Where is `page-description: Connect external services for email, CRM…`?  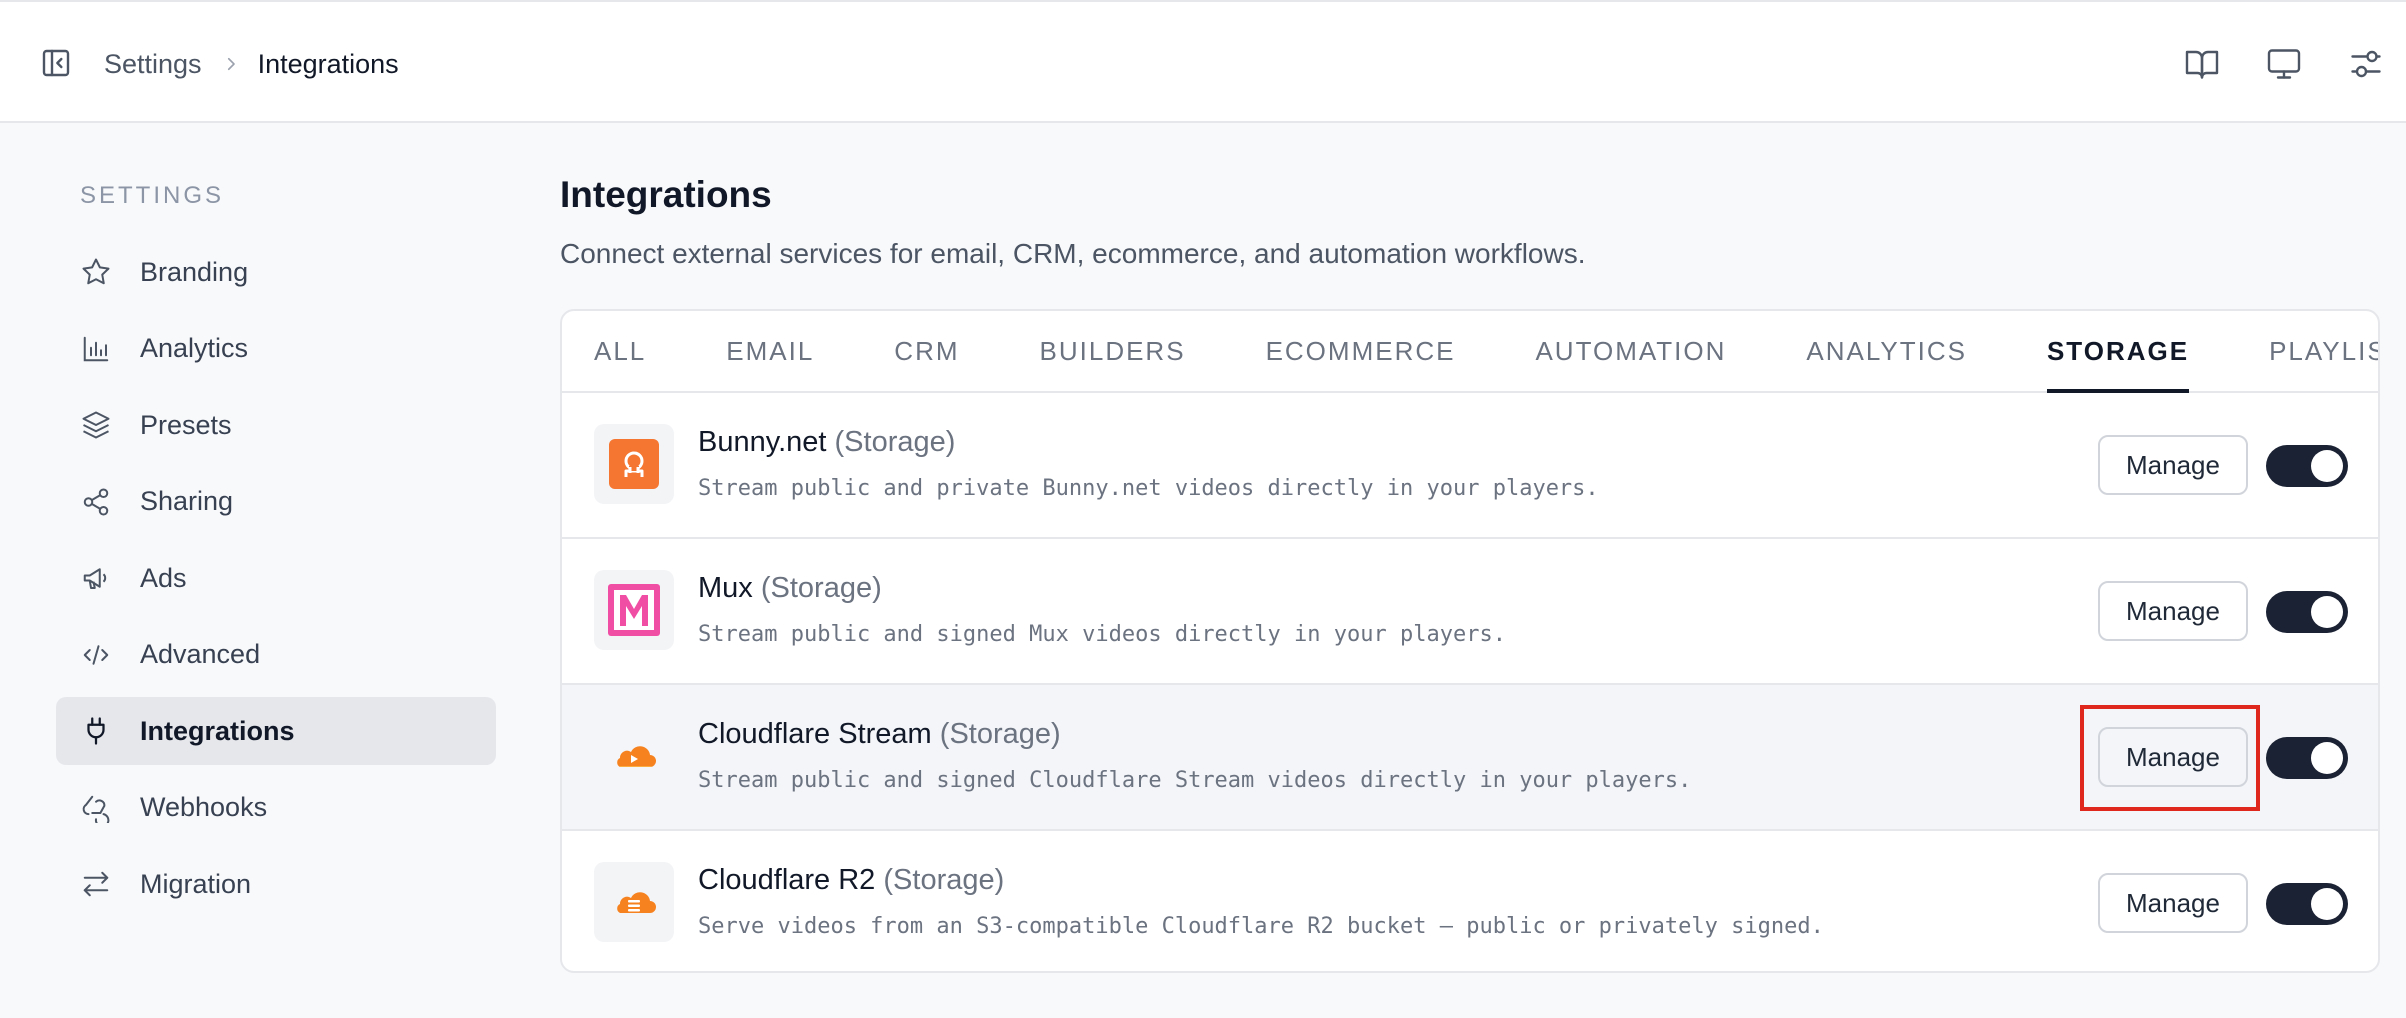
page-description: Connect external services for email, CRM… is located at coordinates (1073, 253).